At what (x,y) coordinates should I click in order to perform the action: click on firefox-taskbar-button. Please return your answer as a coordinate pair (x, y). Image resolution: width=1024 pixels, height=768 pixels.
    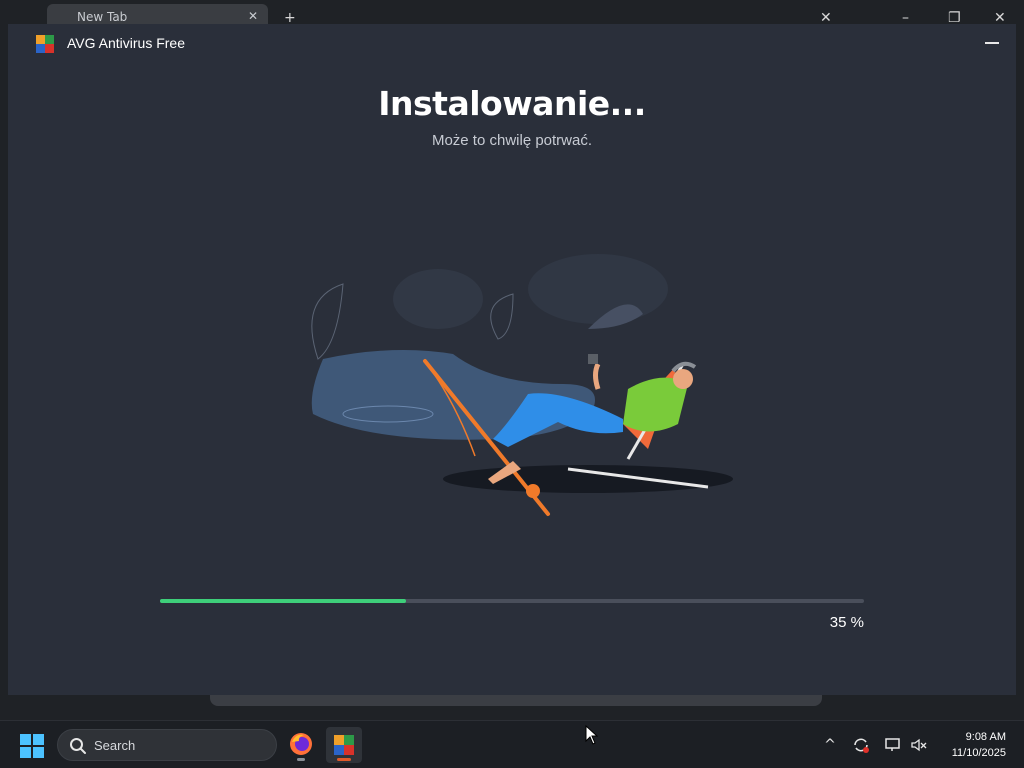
    Looking at the image, I should click on (301, 745).